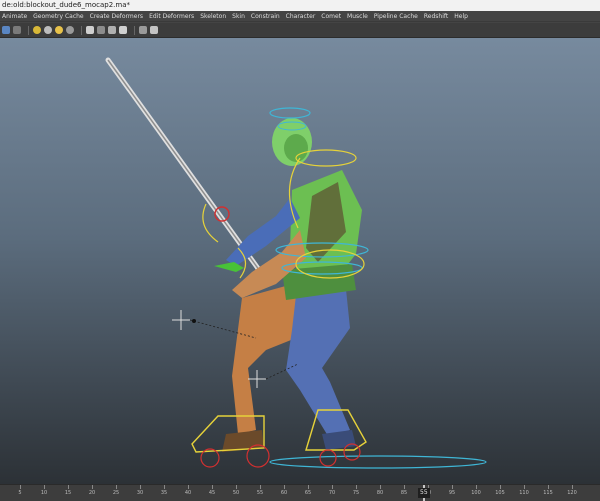 The height and width of the screenshot is (501, 600). I want to click on staff-shade, so click(185, 167).